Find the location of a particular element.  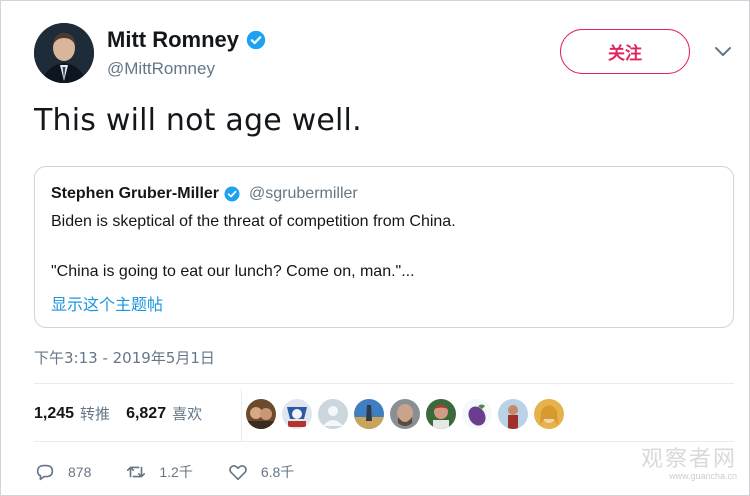

author-name: Mitt Romney is located at coordinates (187, 40).